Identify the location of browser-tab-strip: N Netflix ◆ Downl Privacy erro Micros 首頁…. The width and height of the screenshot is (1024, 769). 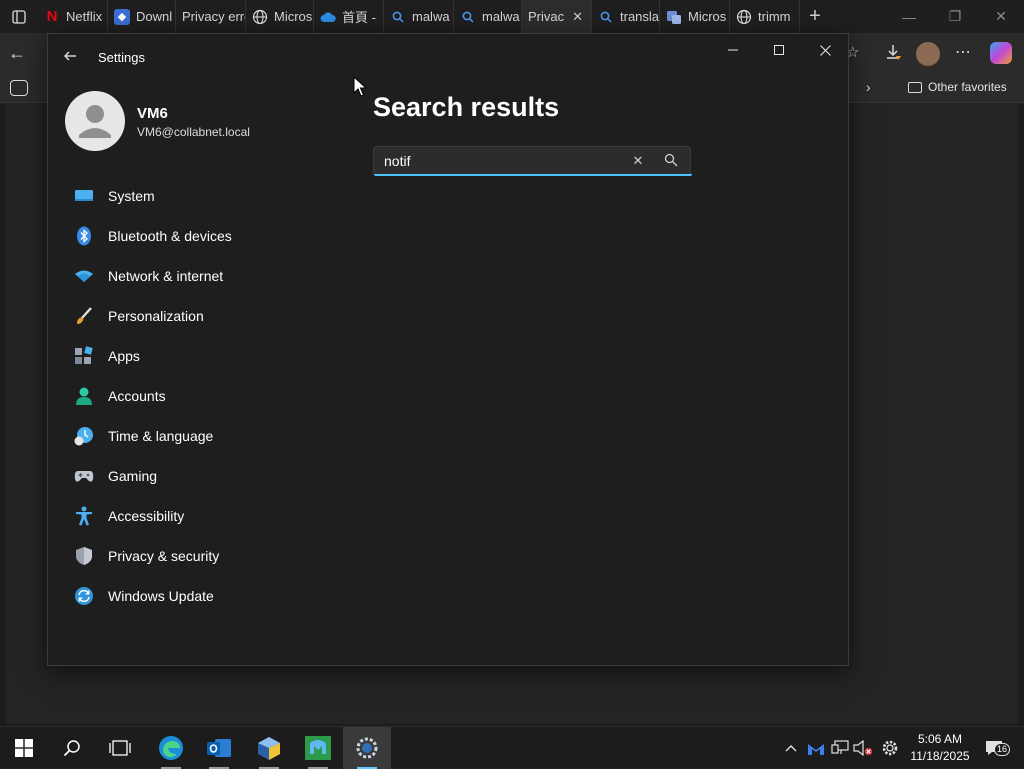
(512, 16).